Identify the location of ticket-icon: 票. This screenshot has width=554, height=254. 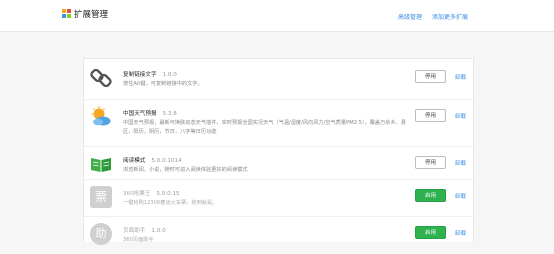
(101, 197).